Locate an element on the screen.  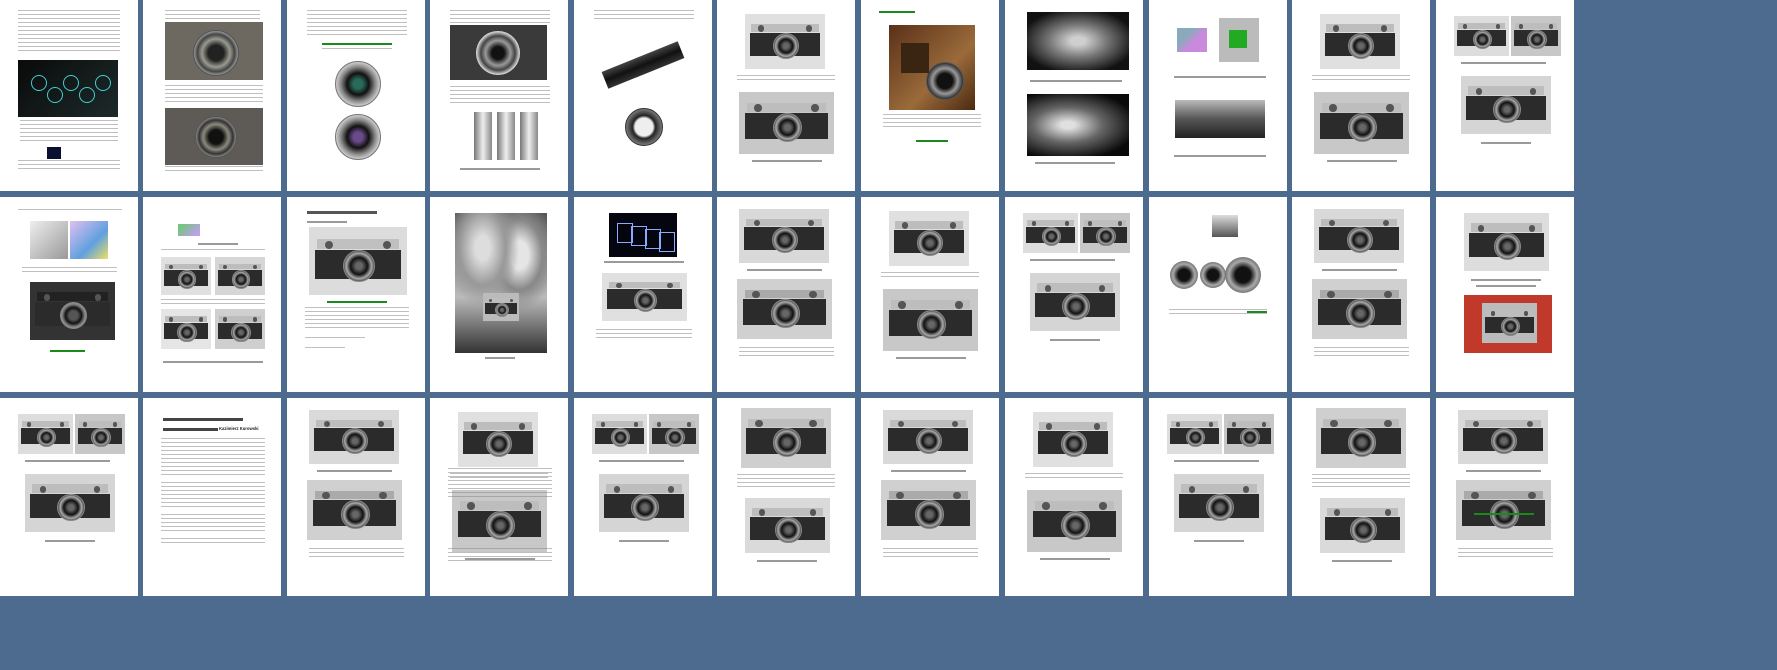
mirror-highlight is located at coordinates (1238, 39).